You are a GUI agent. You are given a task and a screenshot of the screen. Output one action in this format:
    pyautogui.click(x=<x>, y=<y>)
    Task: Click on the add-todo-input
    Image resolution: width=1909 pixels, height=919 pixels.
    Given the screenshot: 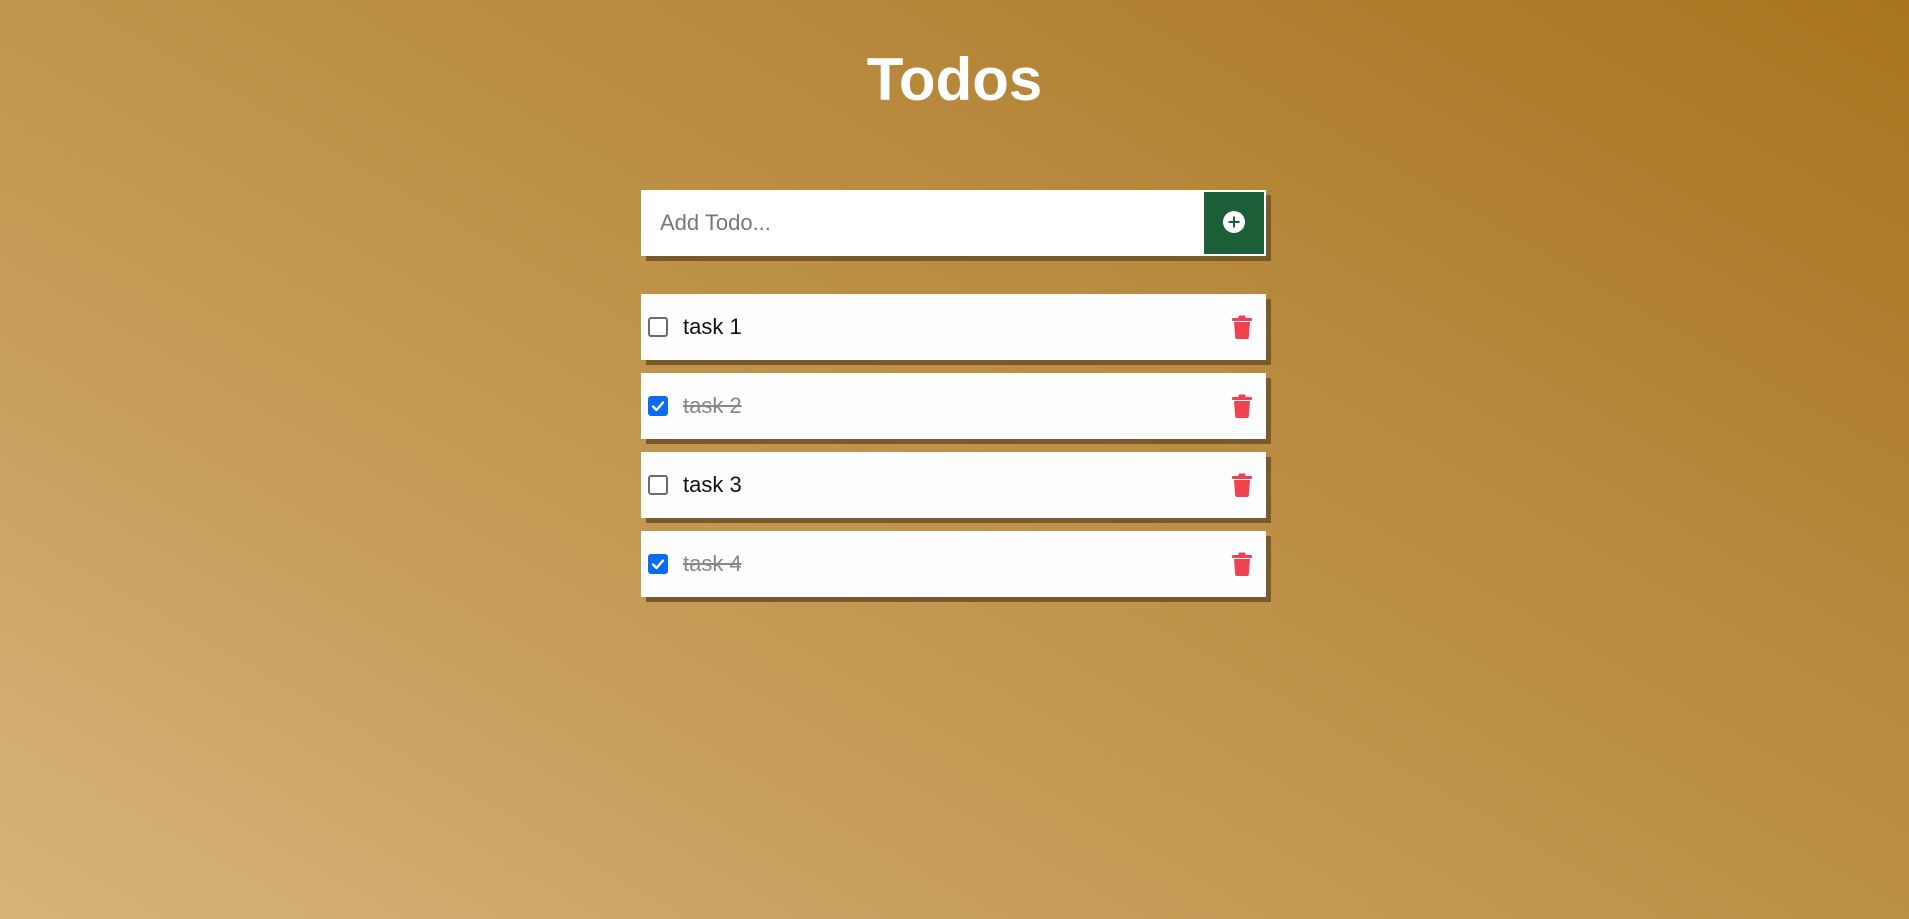 What is the action you would take?
    pyautogui.click(x=922, y=223)
    